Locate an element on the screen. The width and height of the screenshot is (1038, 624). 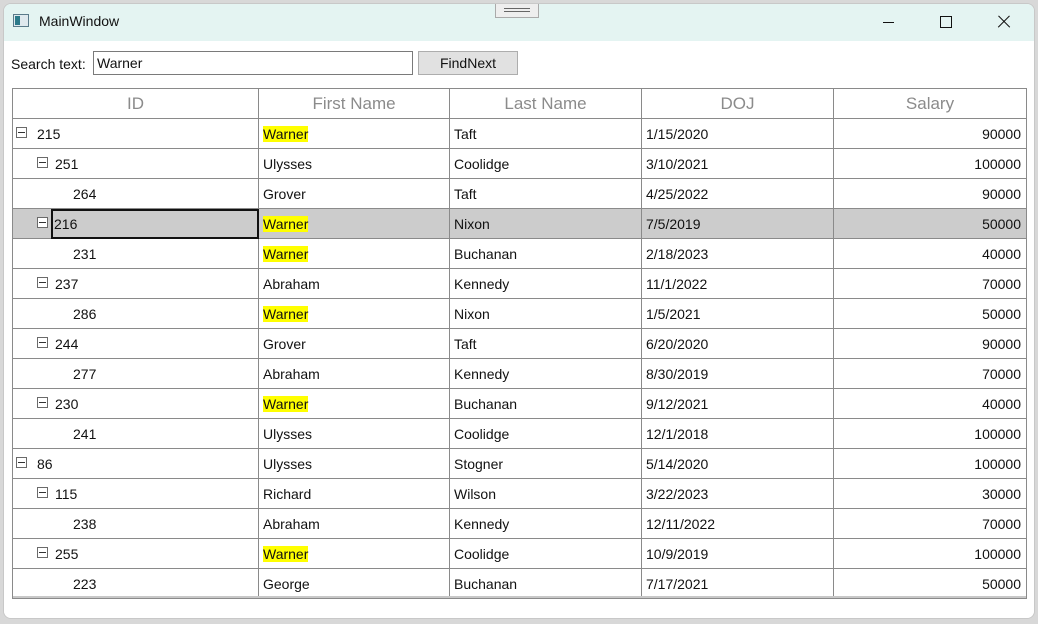
cell-id: 237 is located at coordinates (136, 284).